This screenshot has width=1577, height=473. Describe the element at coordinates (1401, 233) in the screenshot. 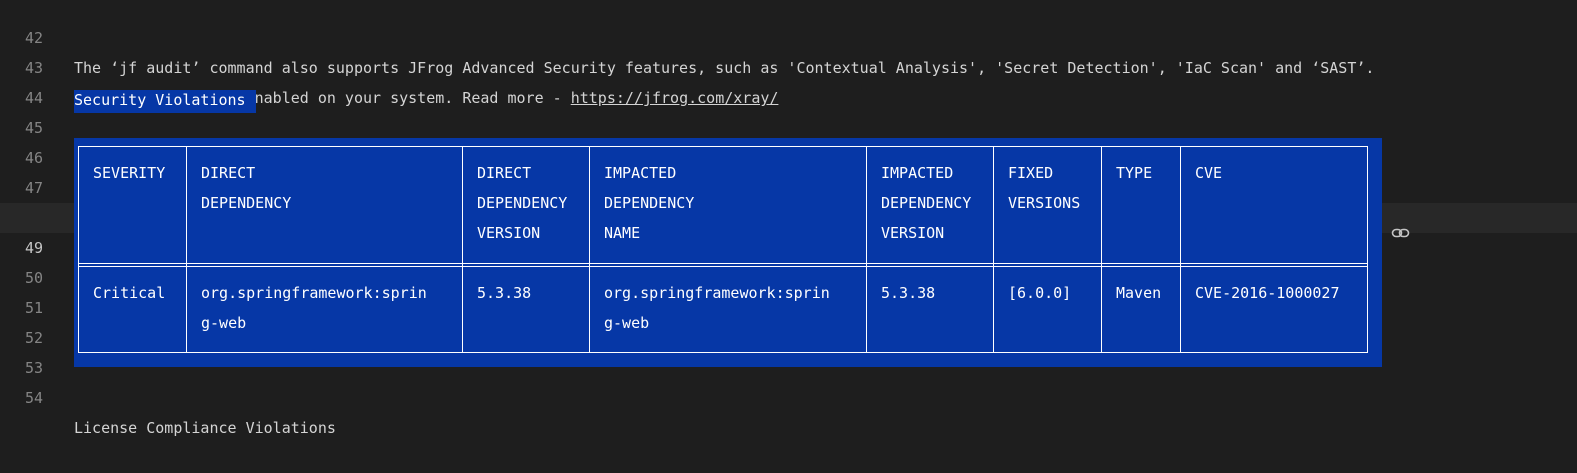

I see `link-icon` at that location.